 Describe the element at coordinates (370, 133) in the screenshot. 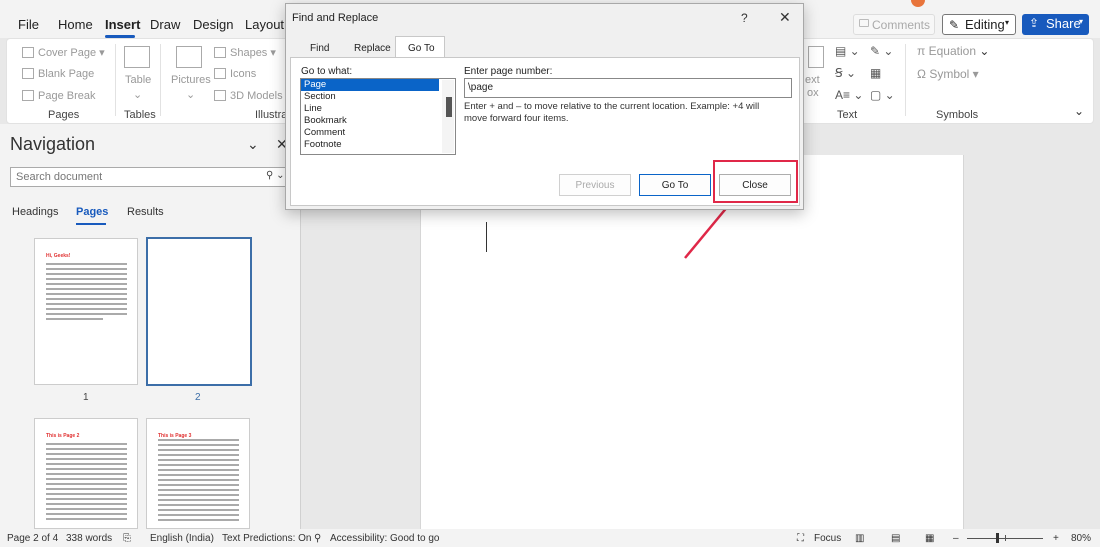

I see `list-item: Comment` at that location.